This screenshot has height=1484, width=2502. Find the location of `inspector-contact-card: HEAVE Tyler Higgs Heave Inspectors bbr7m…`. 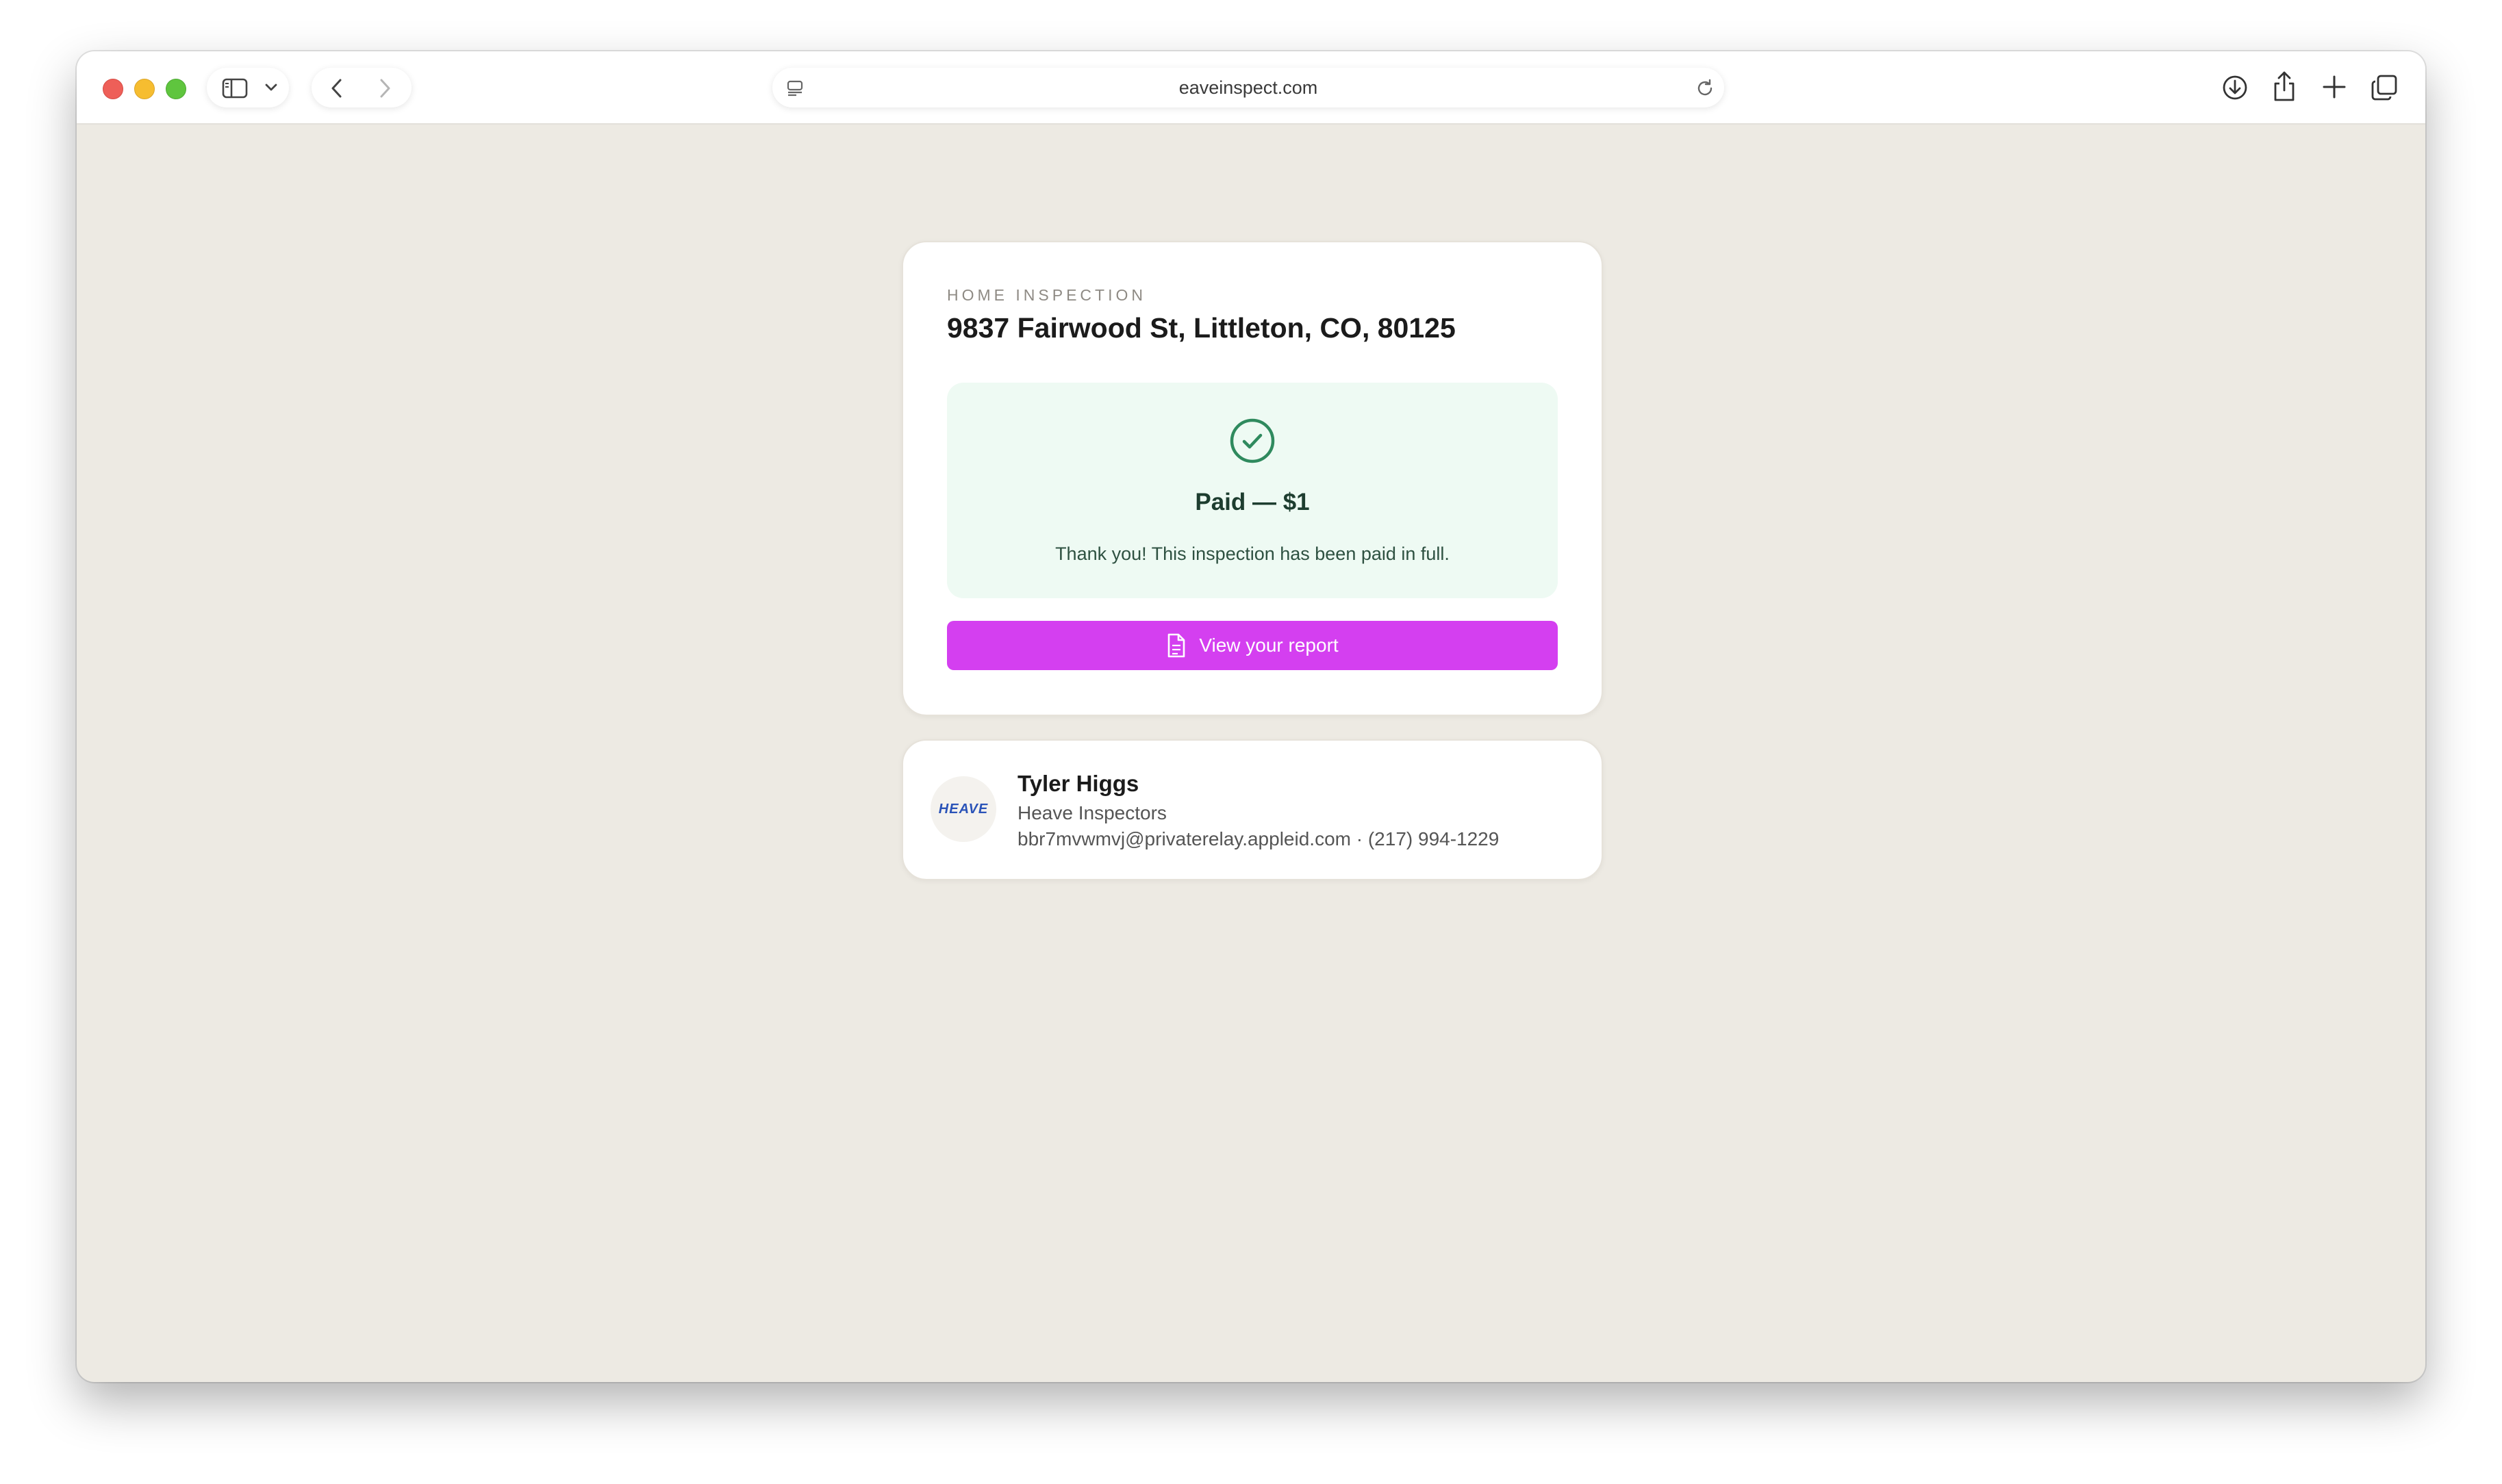

inspector-contact-card: HEAVE Tyler Higgs Heave Inspectors bbr7m… is located at coordinates (1252, 809).